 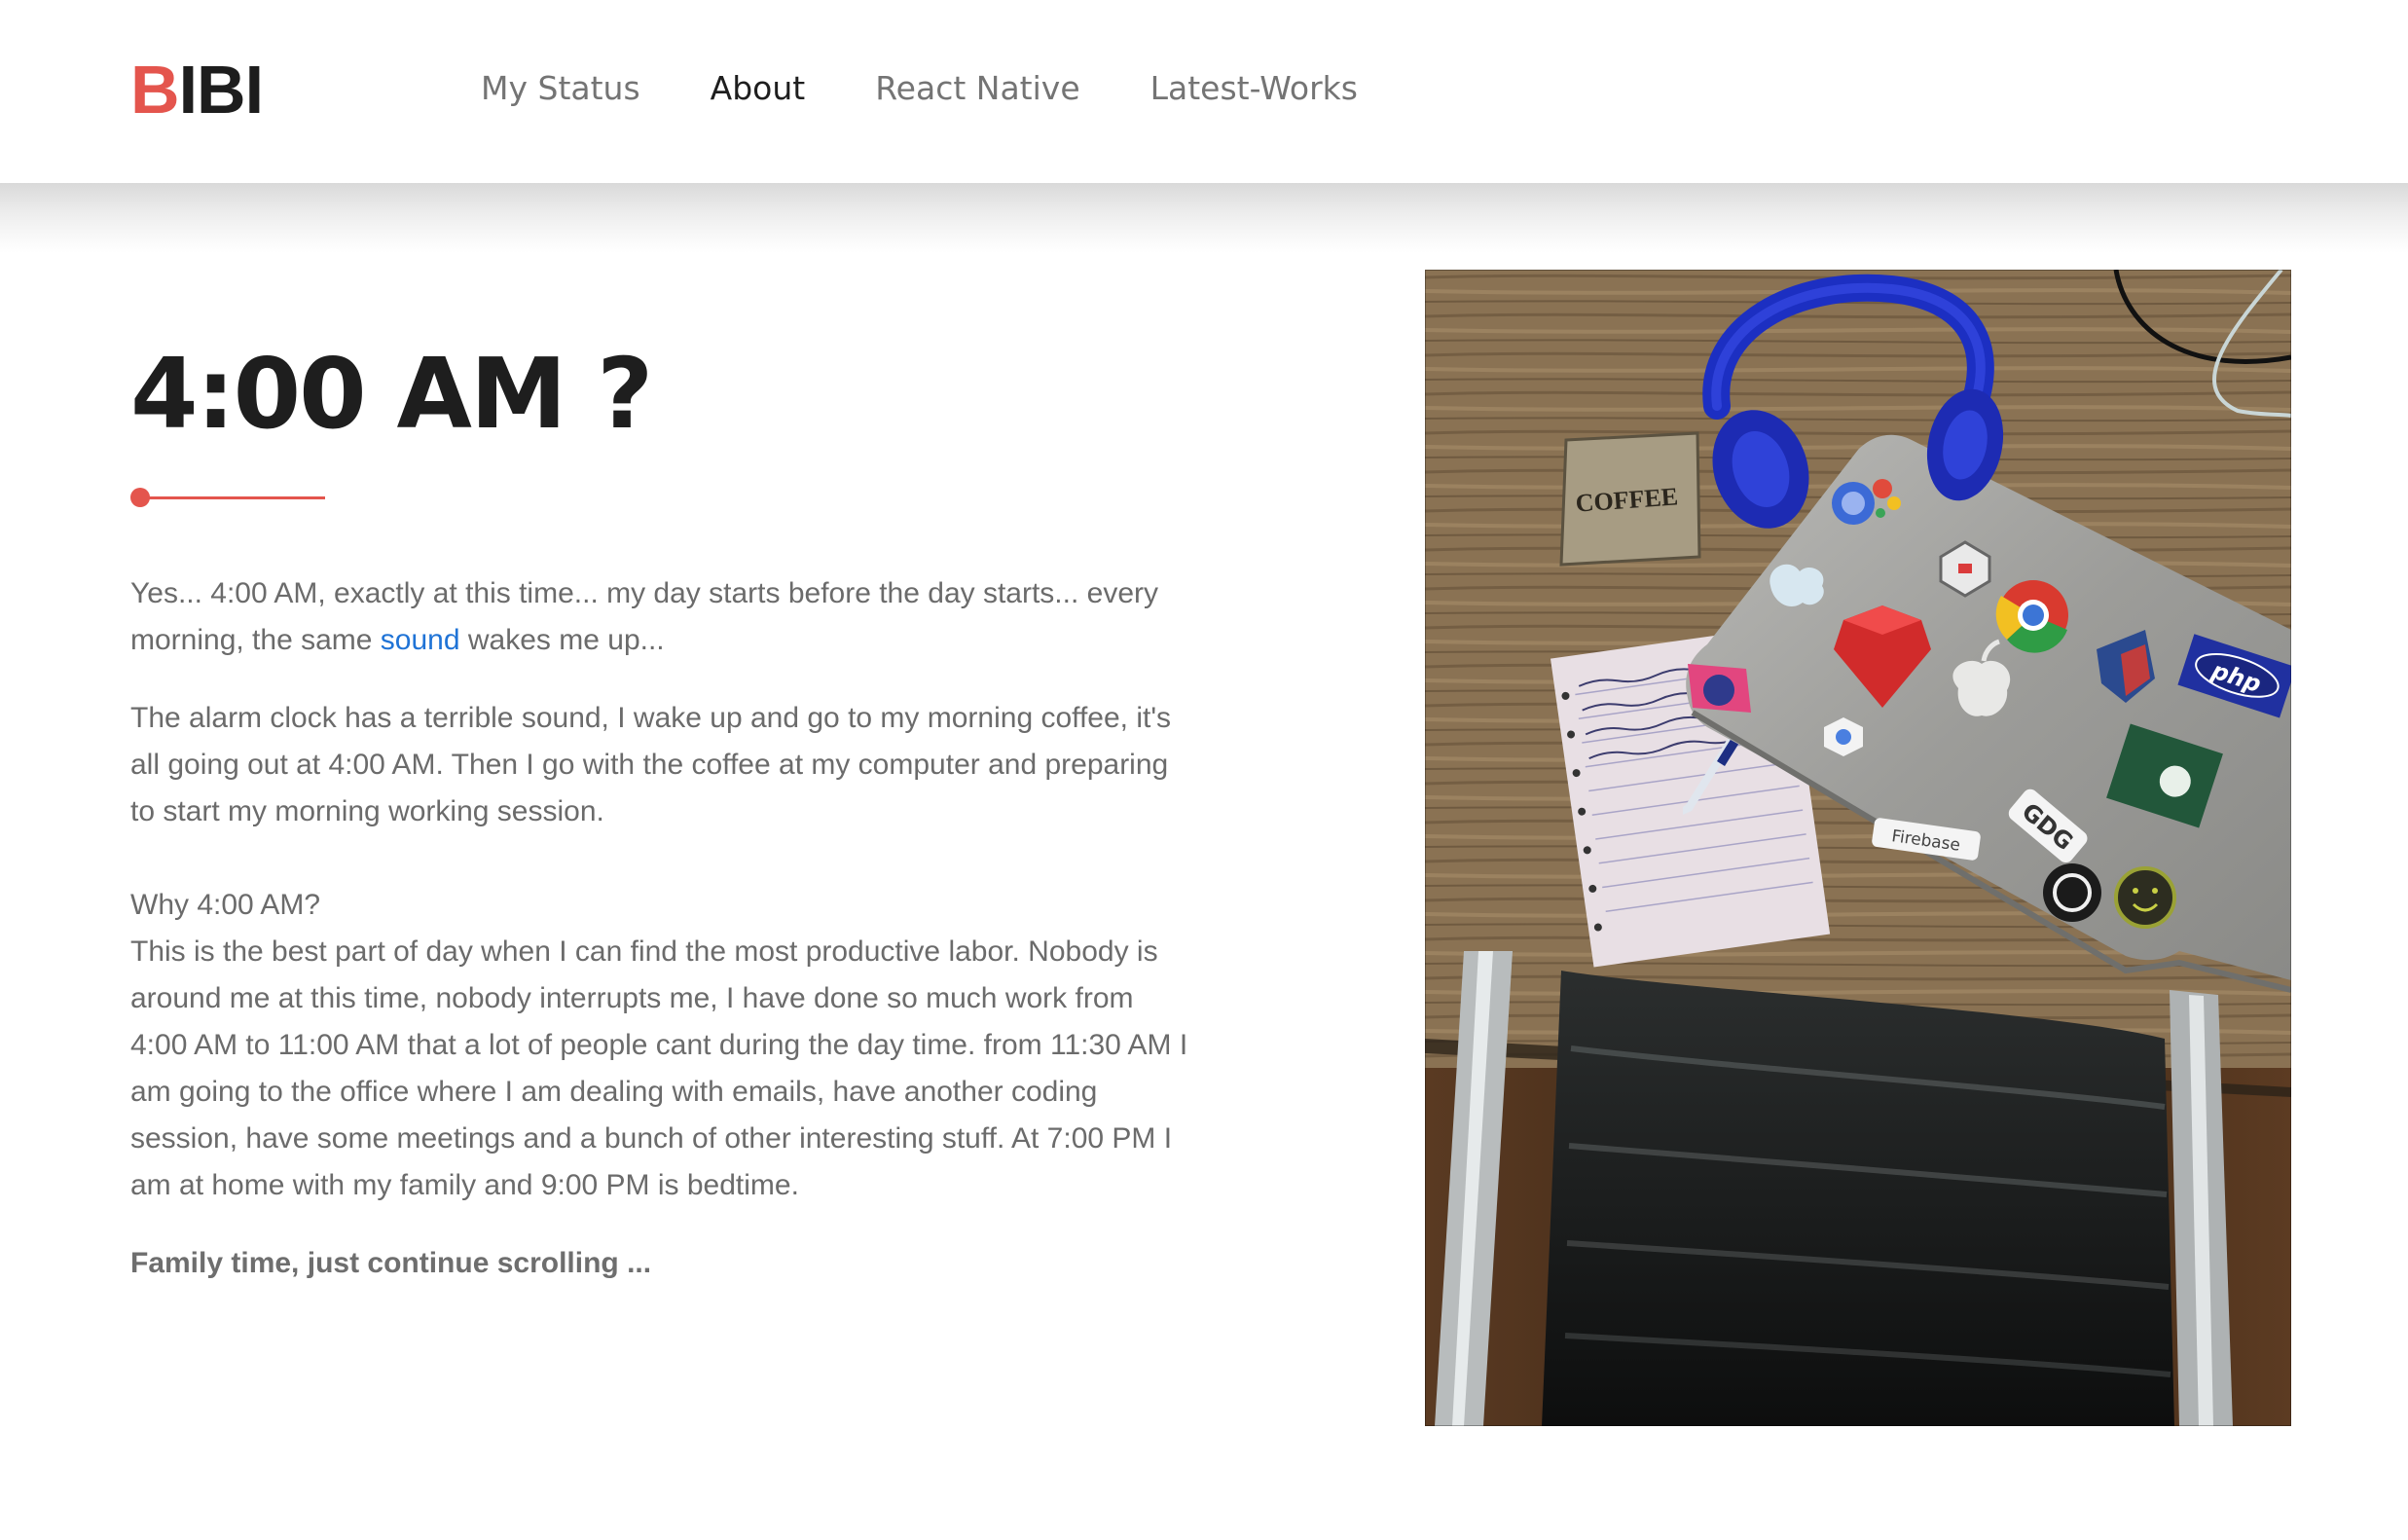 I want to click on divider-line, so click(x=232, y=498).